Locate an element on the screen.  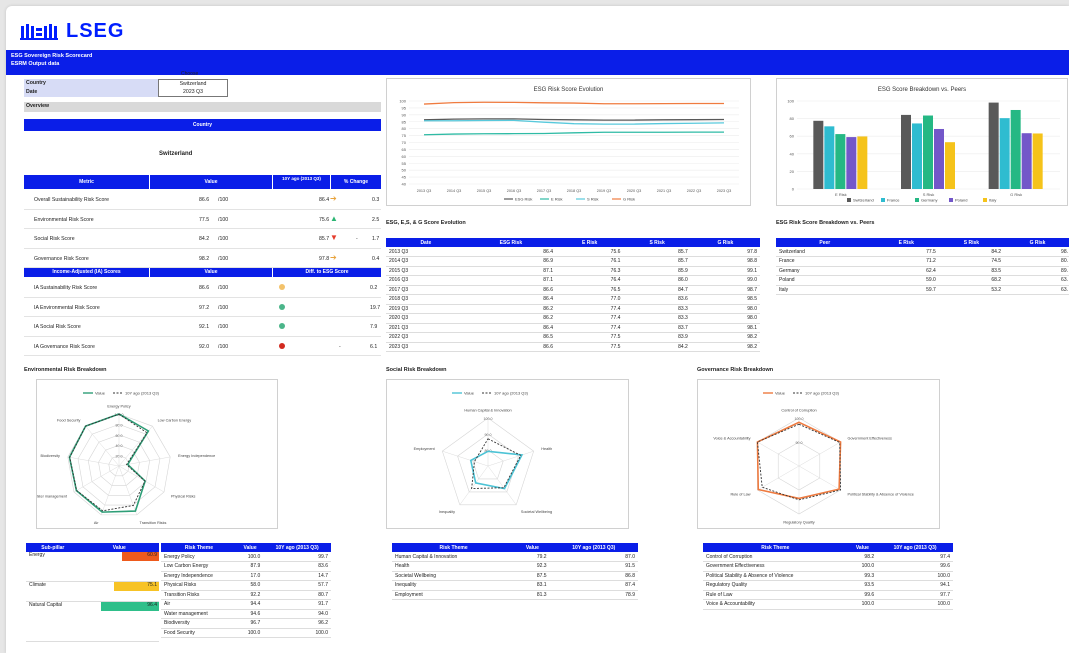
radar-spoke is located at coordinates (102, 446).